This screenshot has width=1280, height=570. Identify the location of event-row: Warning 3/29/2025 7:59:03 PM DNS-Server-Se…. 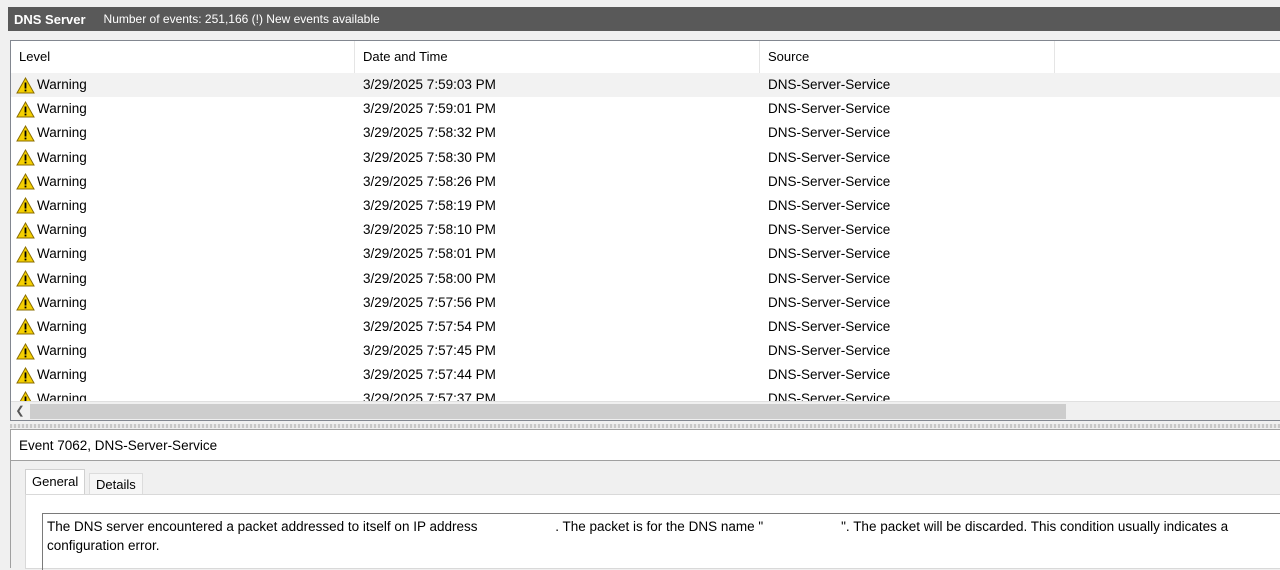
(645, 85).